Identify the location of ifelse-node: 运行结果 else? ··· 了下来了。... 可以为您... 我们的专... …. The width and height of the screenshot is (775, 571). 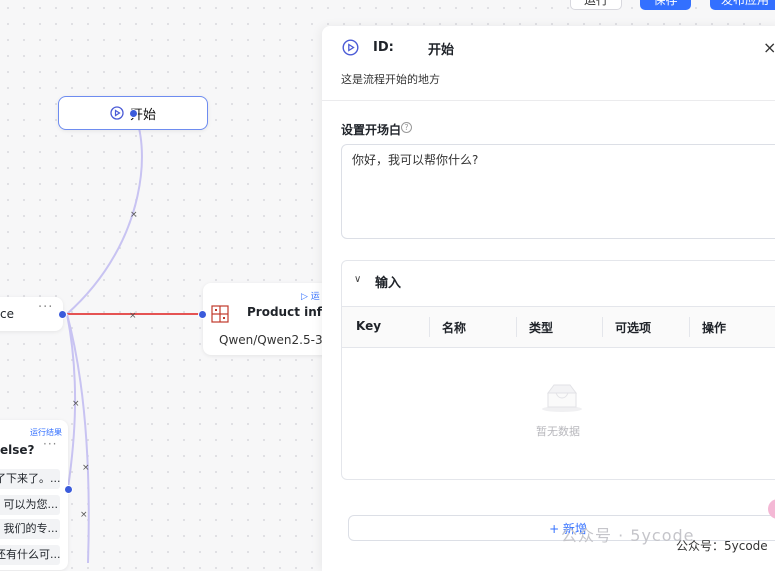
(34, 495).